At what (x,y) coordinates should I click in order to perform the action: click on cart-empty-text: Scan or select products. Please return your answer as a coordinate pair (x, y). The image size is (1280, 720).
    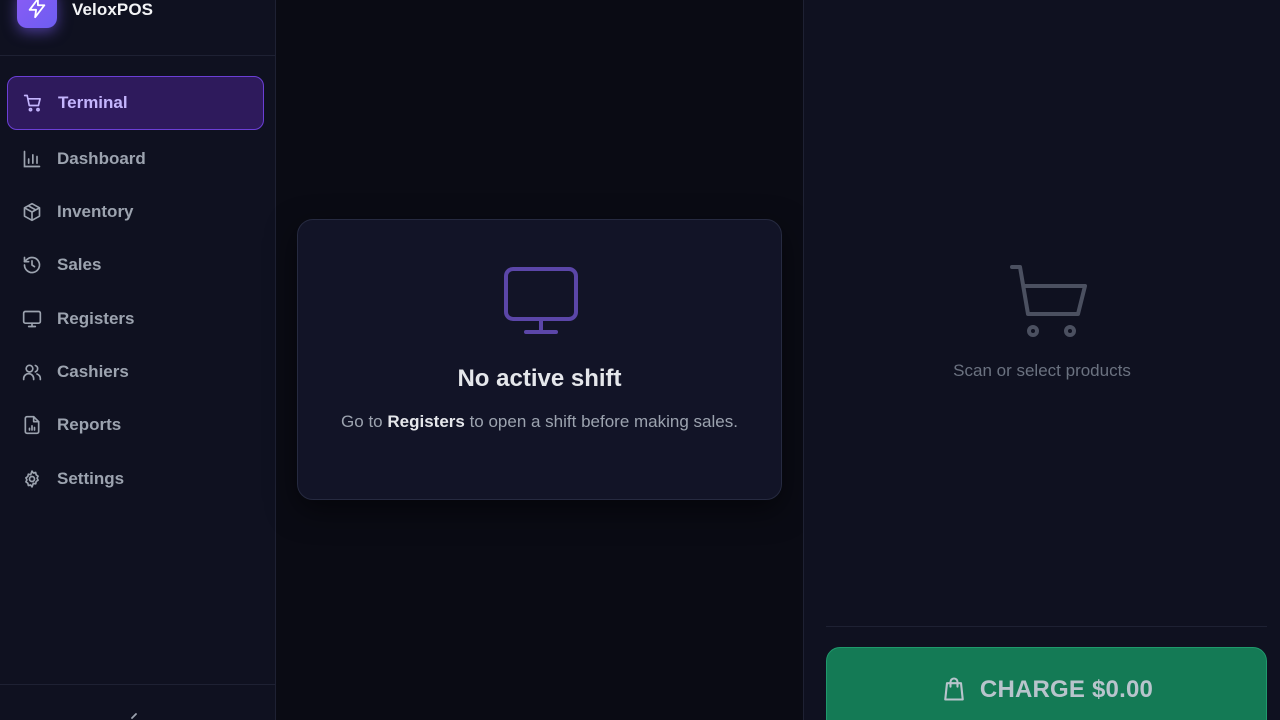
    Looking at the image, I should click on (1042, 370).